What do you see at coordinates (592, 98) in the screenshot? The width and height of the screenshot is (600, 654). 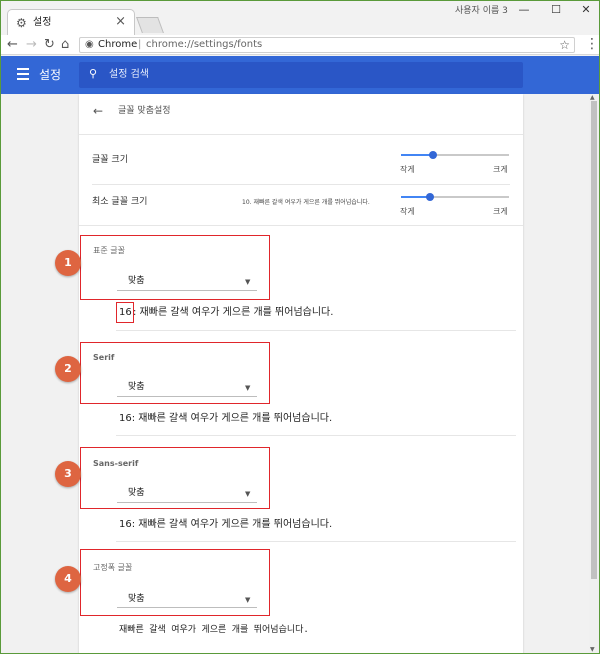 I see `scroll-up-icon: ▲` at bounding box center [592, 98].